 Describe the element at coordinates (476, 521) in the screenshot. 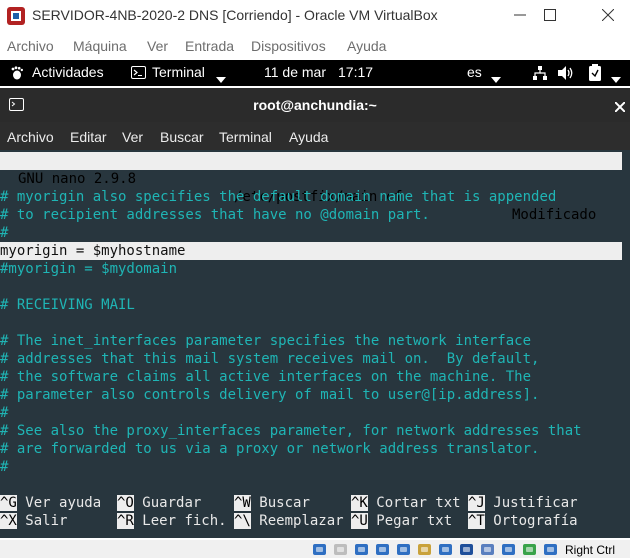

I see `shortcut-key: ^T` at that location.